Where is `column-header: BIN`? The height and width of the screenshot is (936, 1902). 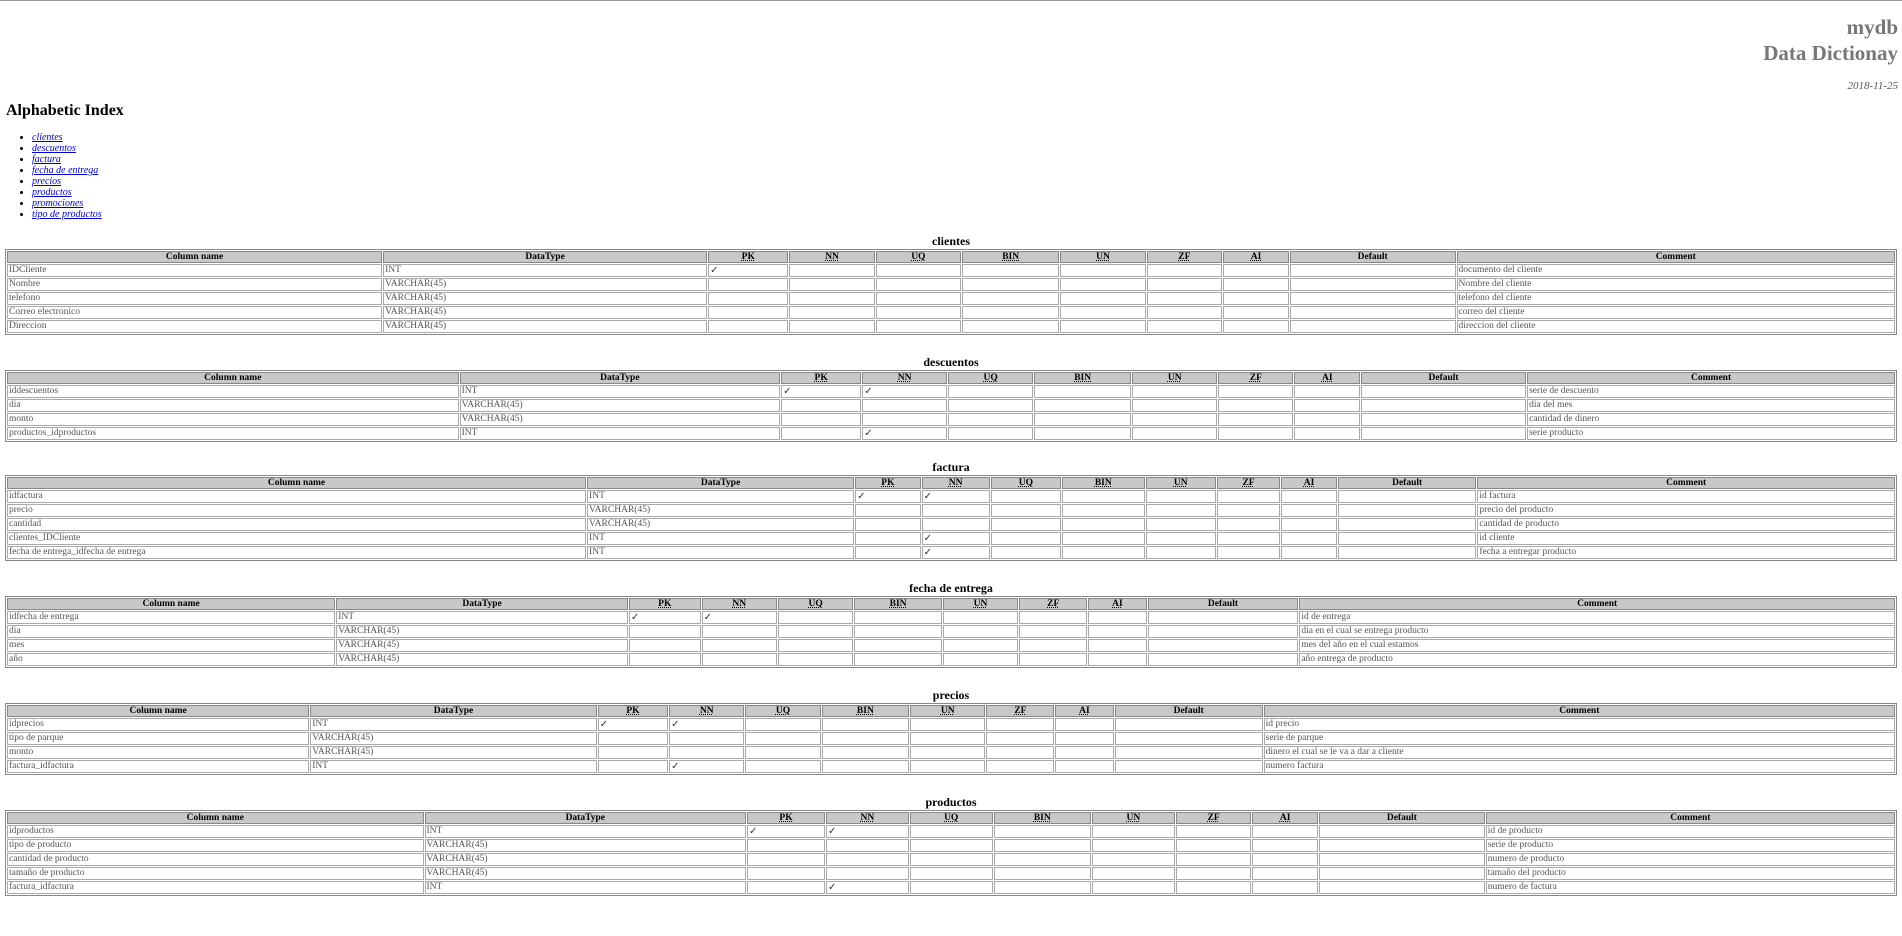
column-header: BIN is located at coordinates (1010, 257).